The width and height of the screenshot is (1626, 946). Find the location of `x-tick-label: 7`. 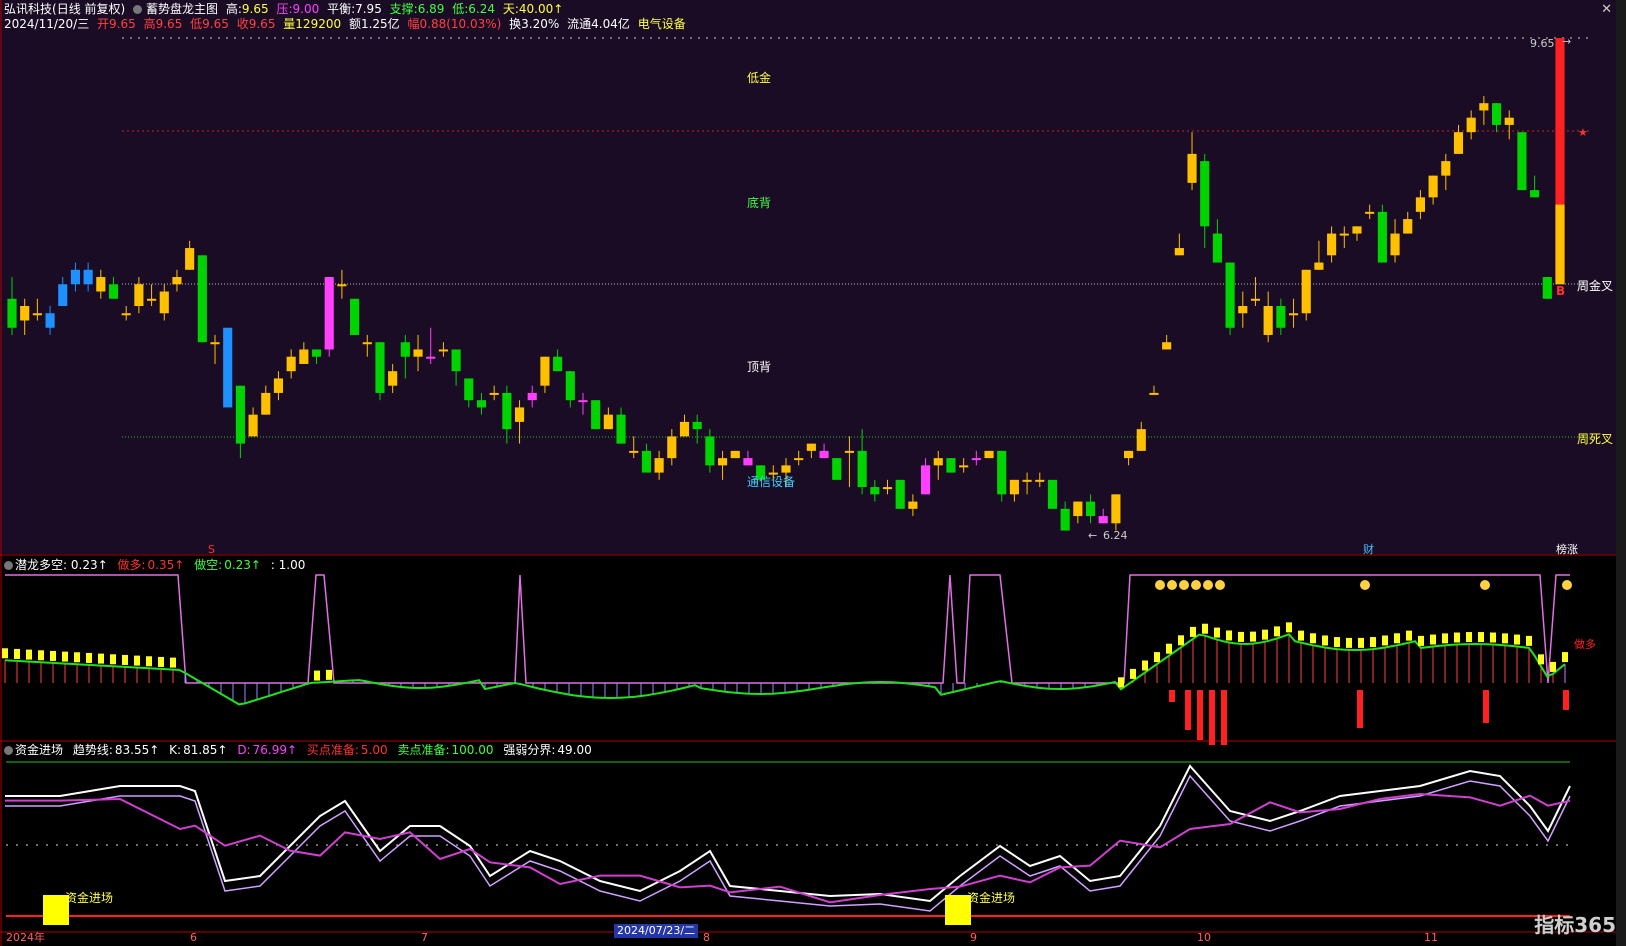

x-tick-label: 7 is located at coordinates (424, 937).